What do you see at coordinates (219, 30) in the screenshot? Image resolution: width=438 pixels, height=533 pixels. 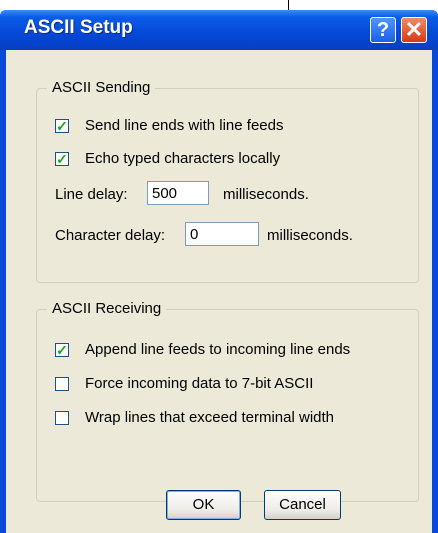 I see `title-bar: ASCII Setup ? ✕` at bounding box center [219, 30].